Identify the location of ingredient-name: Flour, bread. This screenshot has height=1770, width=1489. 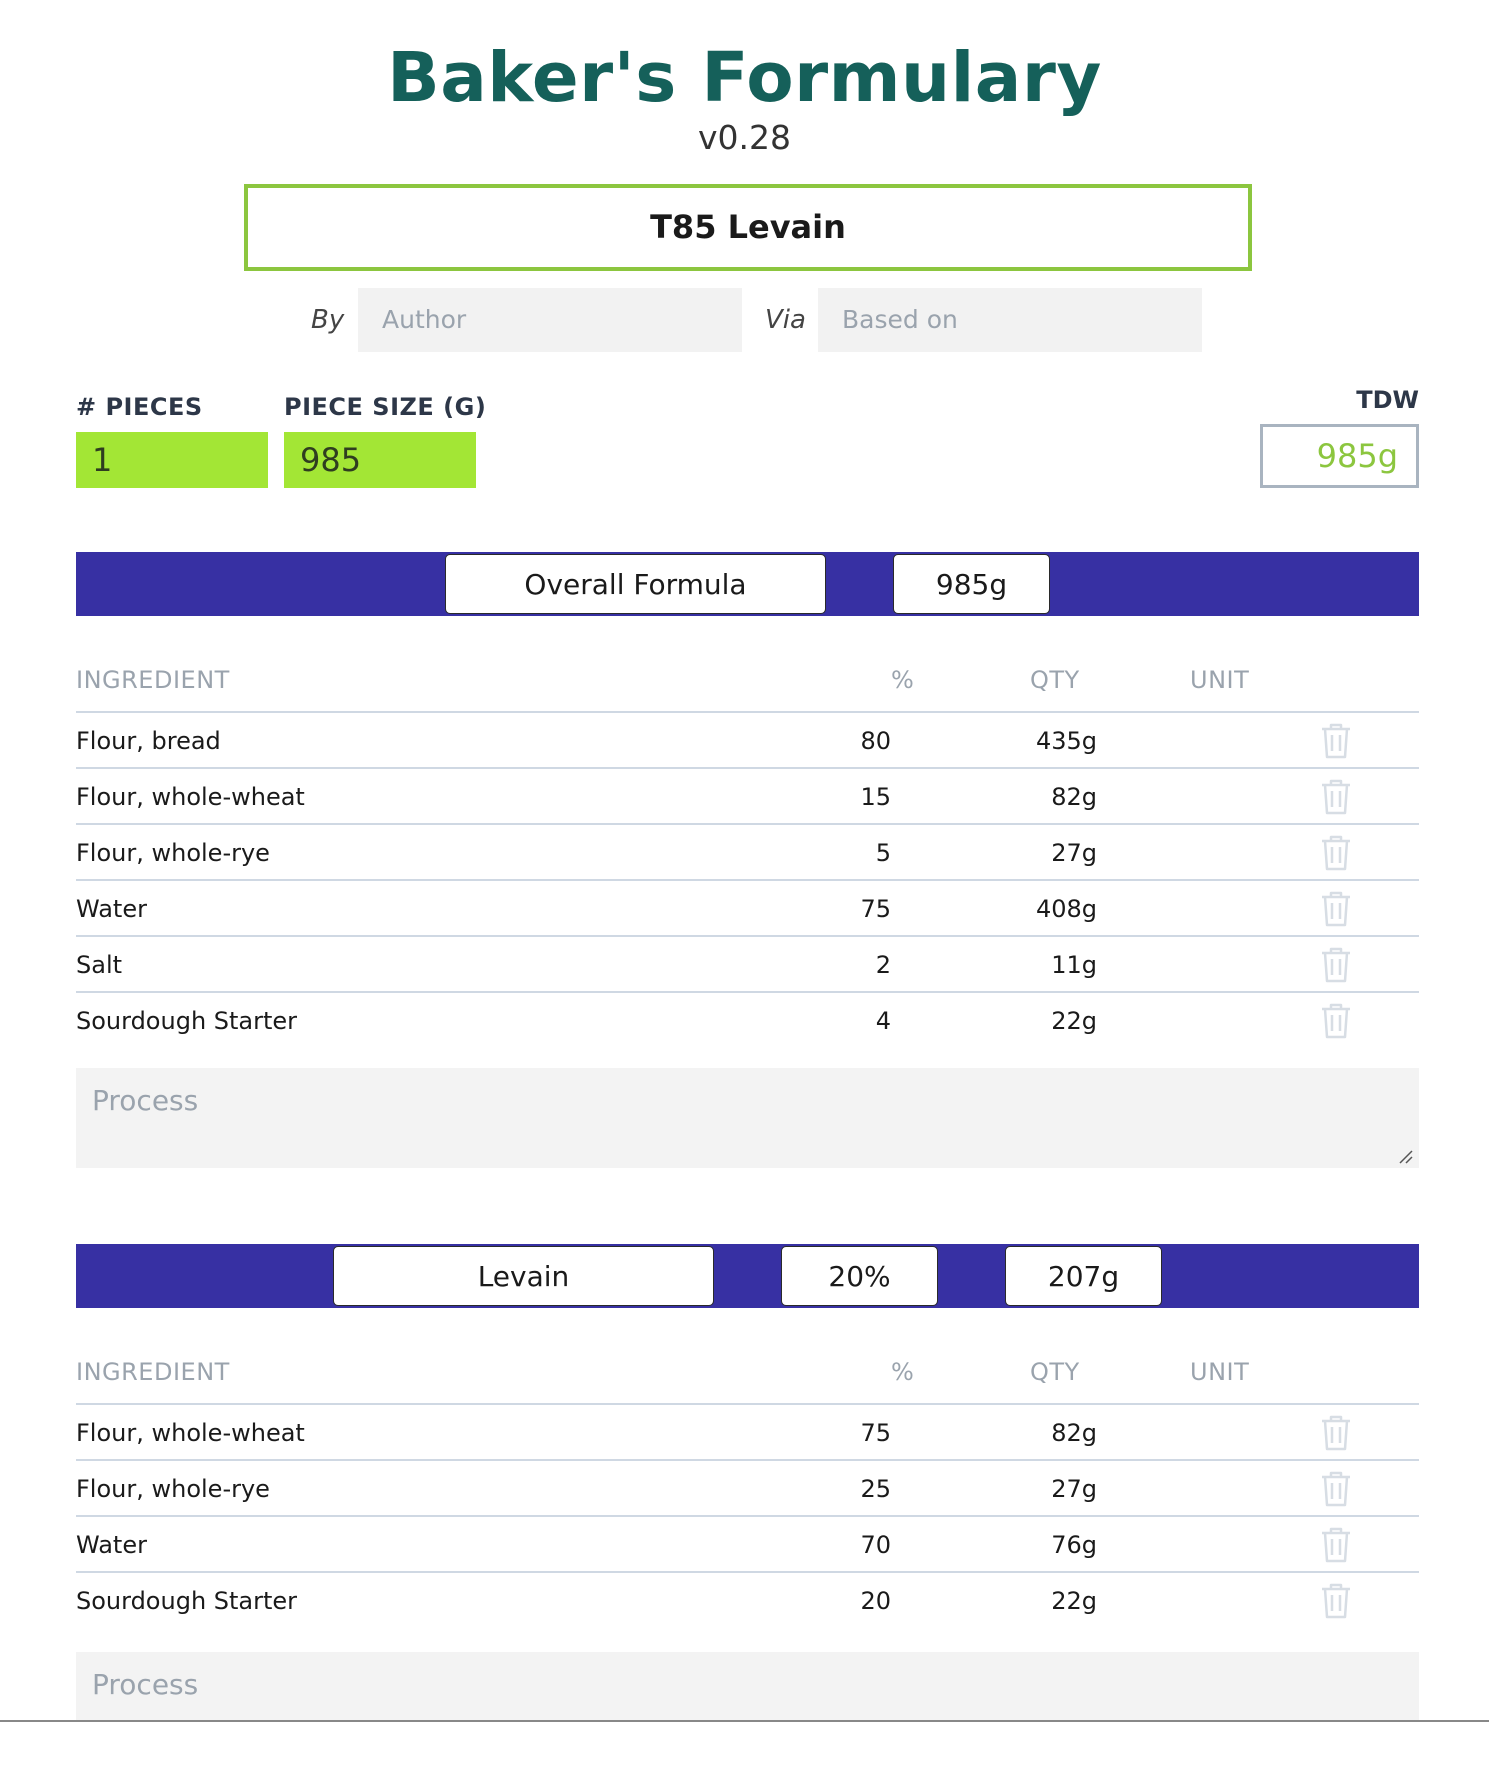
(148, 741).